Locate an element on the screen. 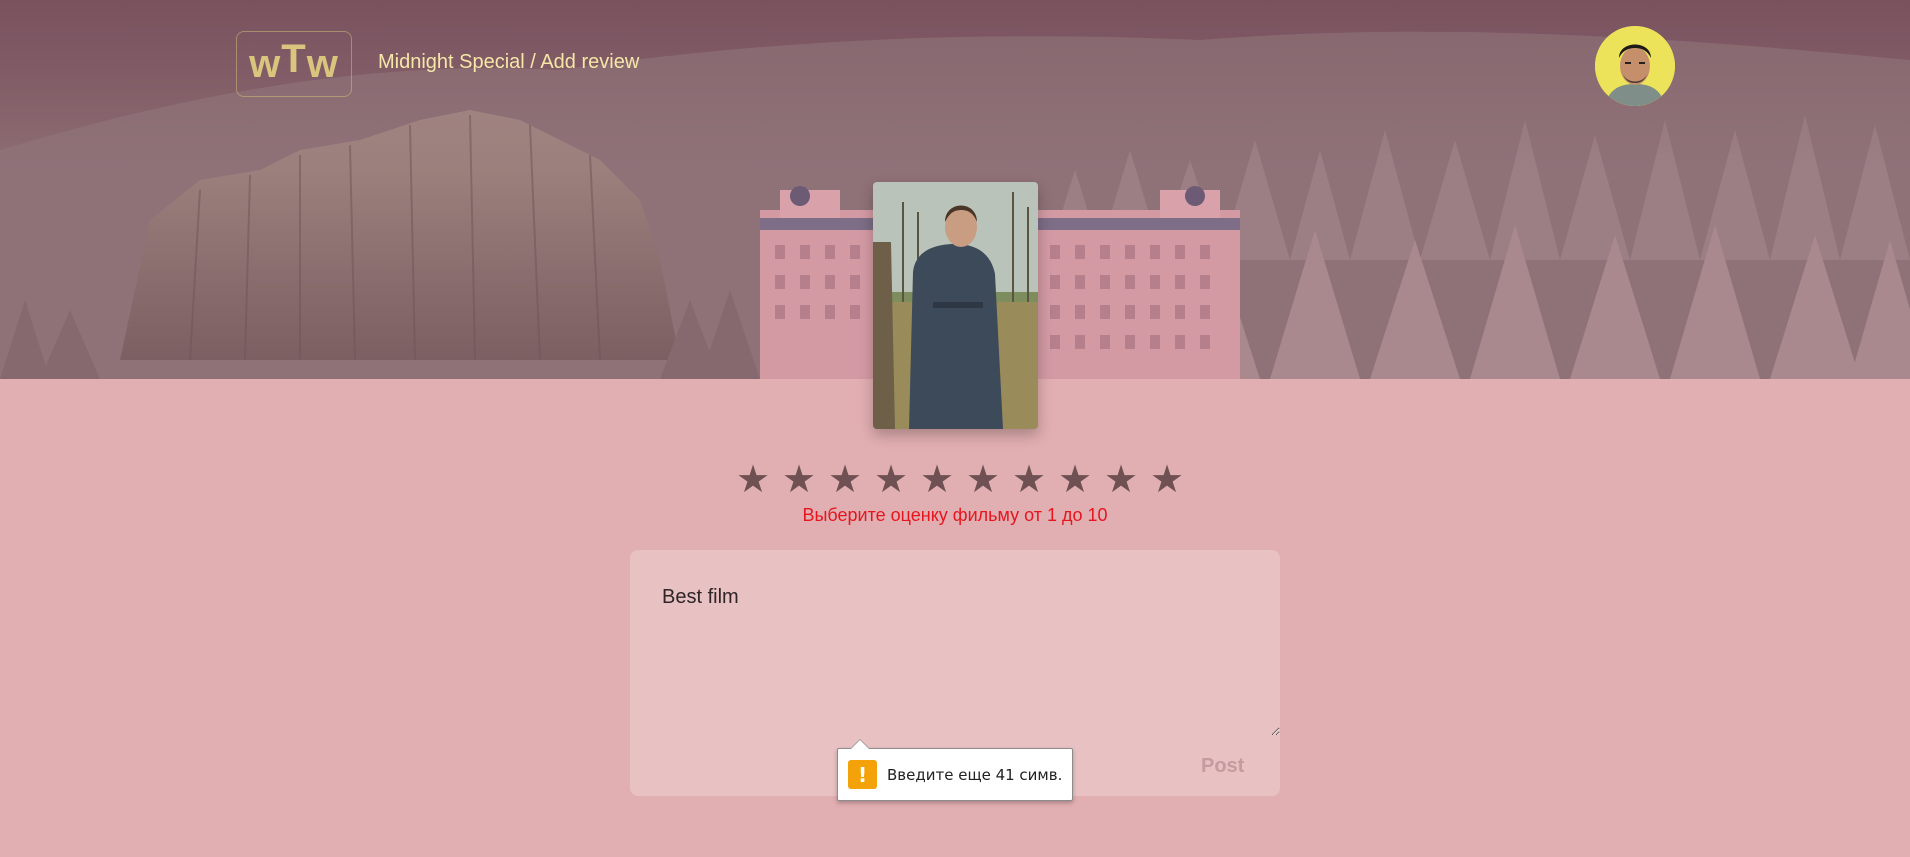 The width and height of the screenshot is (1910, 857). breadcrumb: Midnight Special / Add review is located at coordinates (508, 62).